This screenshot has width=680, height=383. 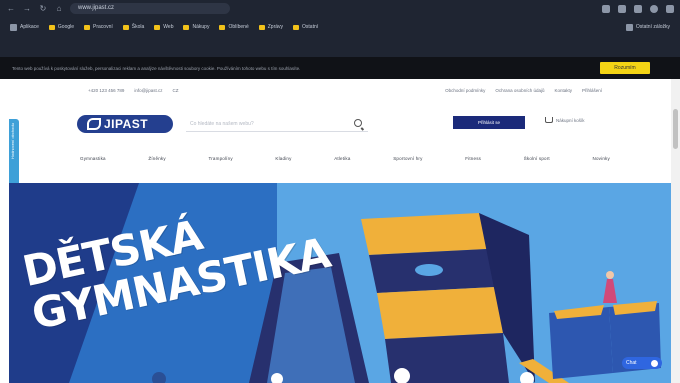 What do you see at coordinates (654, 363) in the screenshot?
I see `chat-icon` at bounding box center [654, 363].